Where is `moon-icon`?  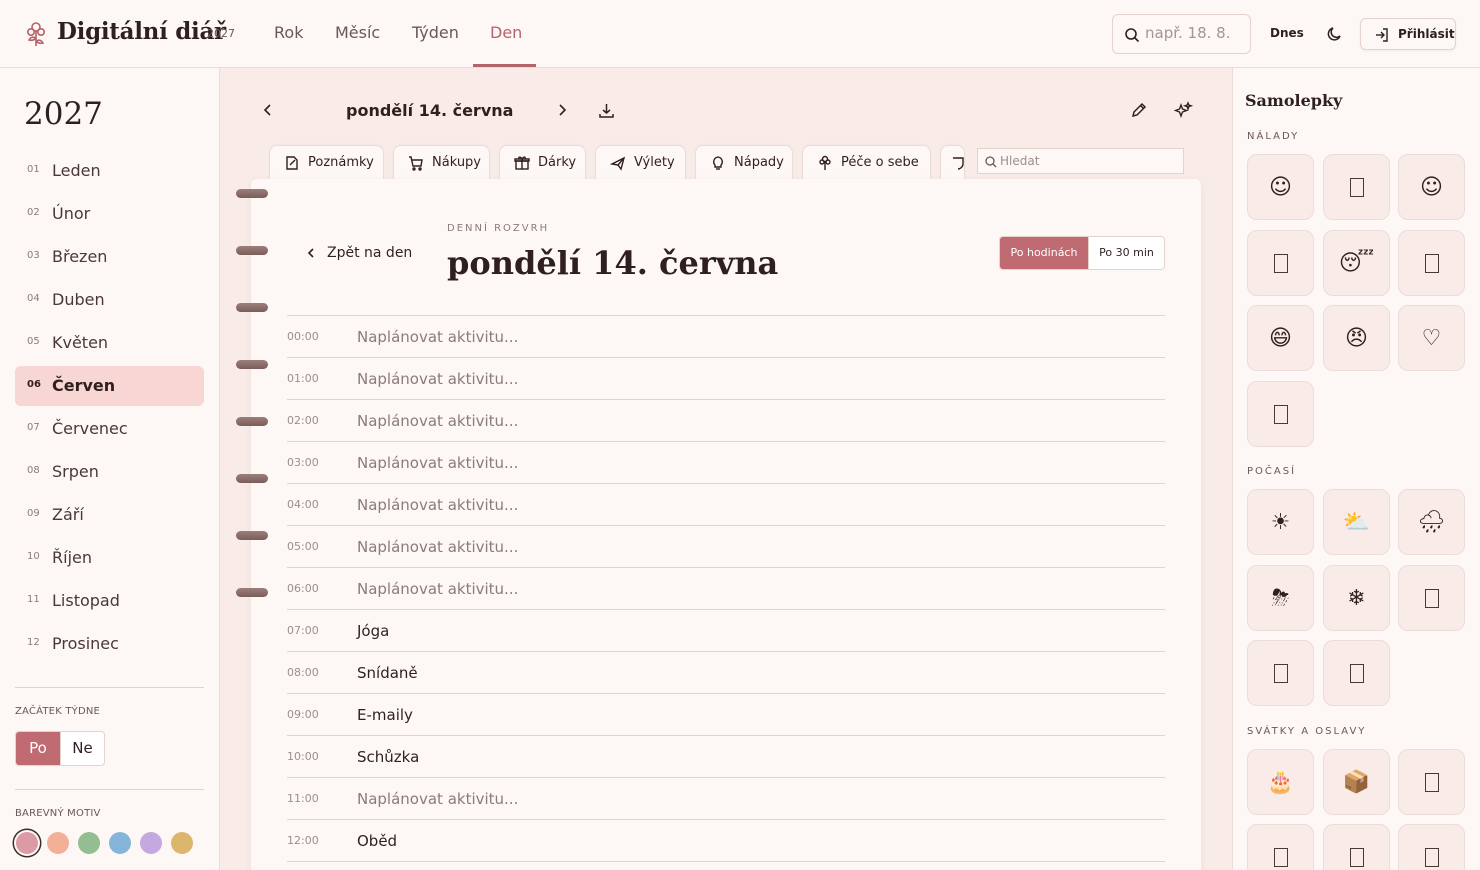 moon-icon is located at coordinates (1335, 34).